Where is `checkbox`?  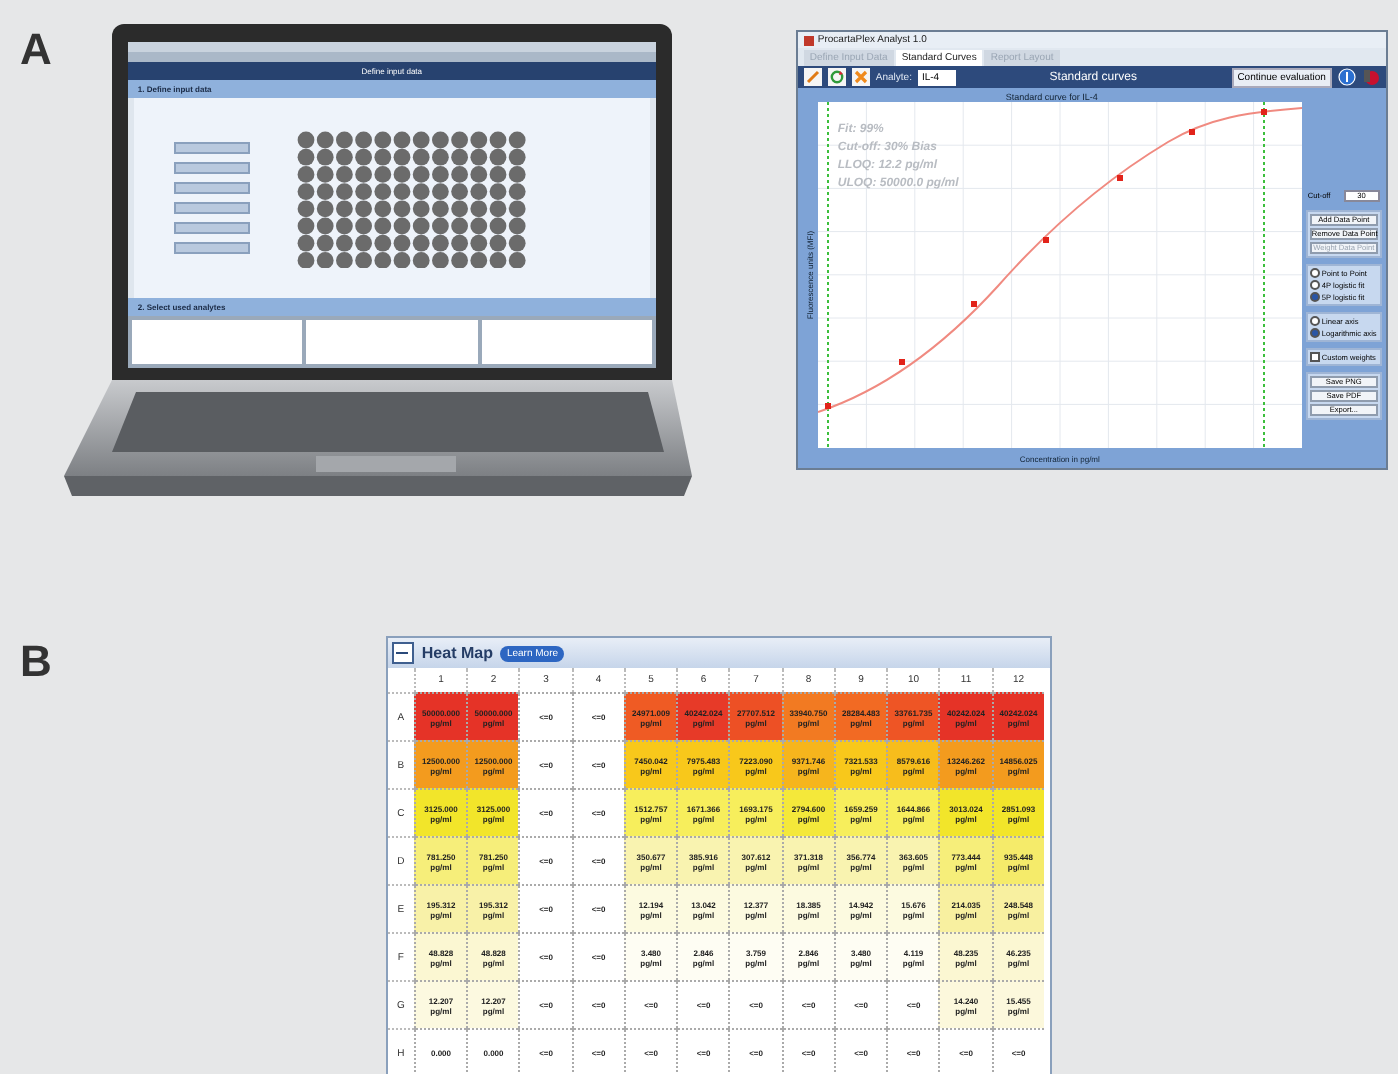 checkbox is located at coordinates (1314, 357).